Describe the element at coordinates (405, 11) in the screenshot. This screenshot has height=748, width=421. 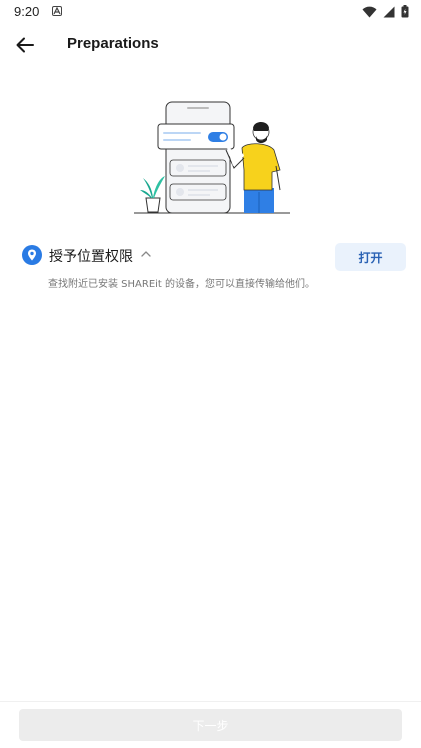
I see `battery-icon` at that location.